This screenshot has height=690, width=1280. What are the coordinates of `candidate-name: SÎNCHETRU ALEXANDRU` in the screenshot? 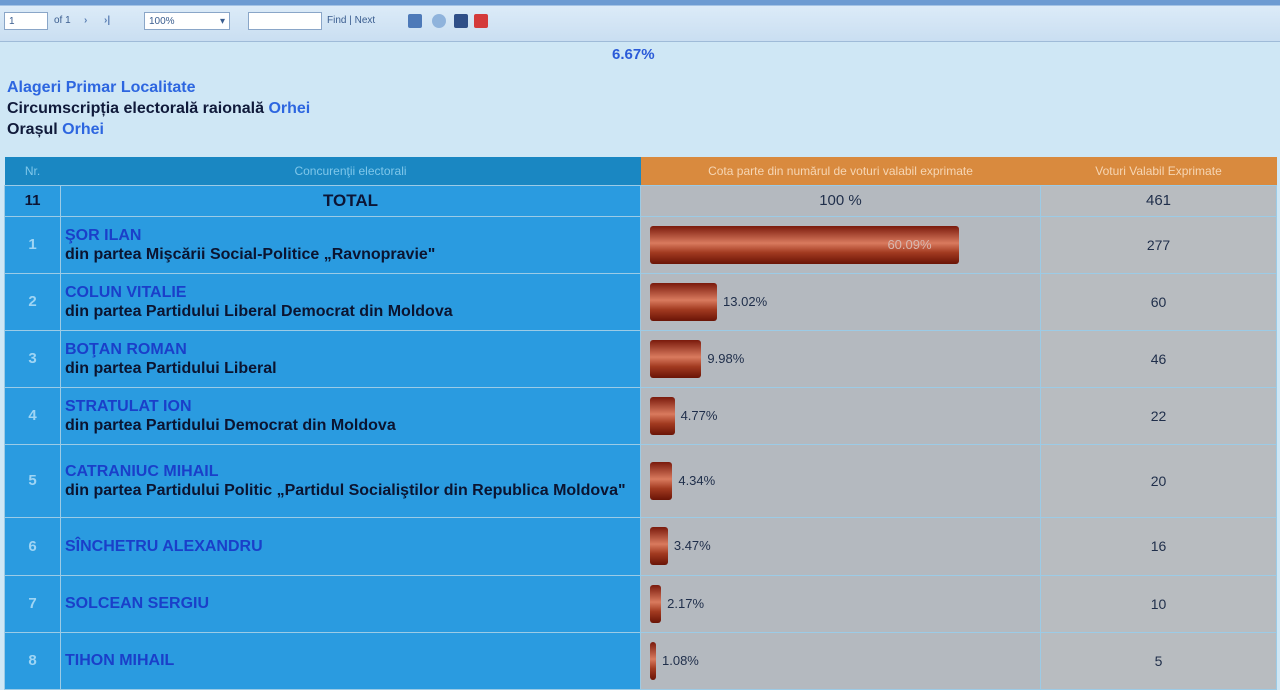 It's located at (352, 546).